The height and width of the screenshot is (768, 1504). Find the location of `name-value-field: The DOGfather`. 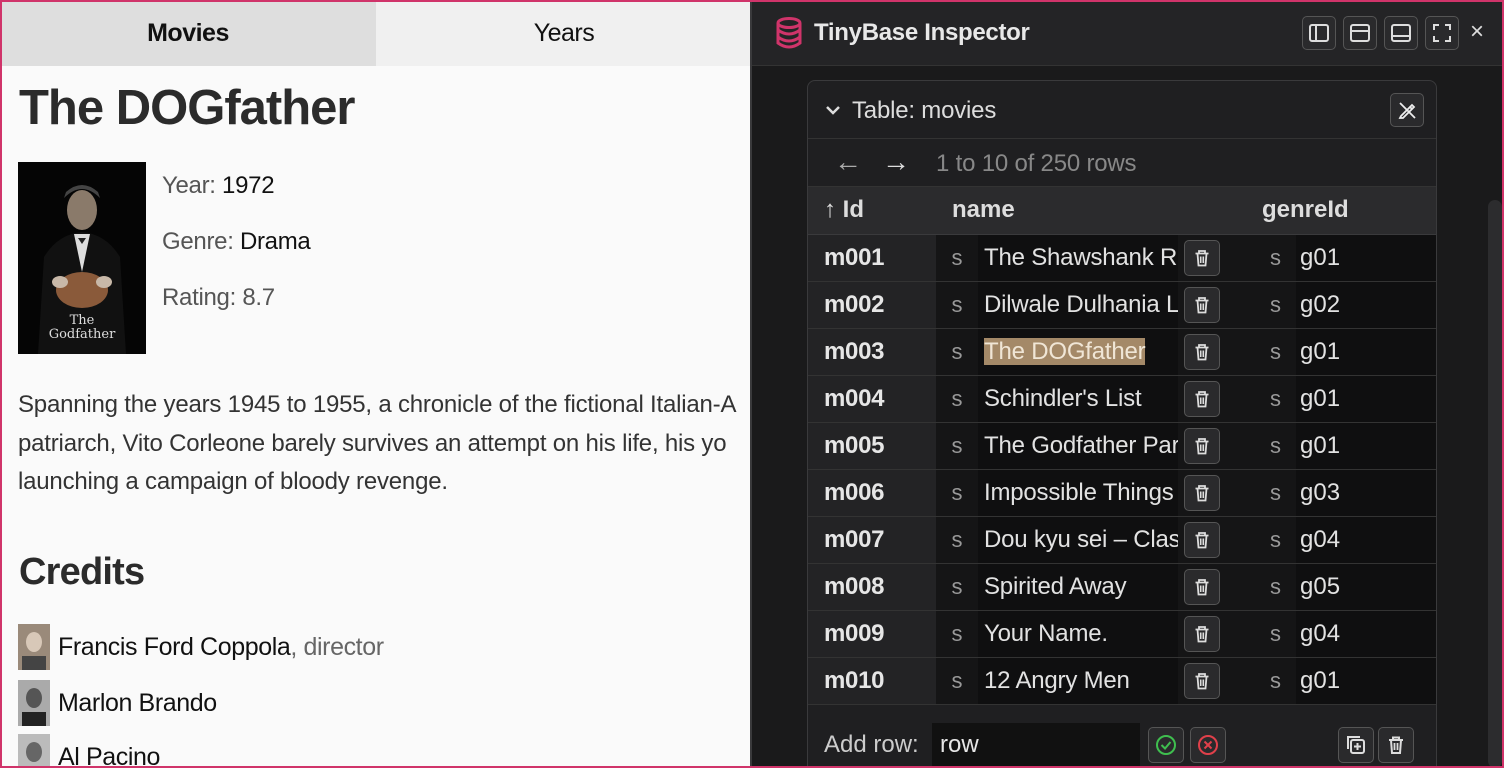

name-value-field: The DOGfather is located at coordinates (1078, 351).